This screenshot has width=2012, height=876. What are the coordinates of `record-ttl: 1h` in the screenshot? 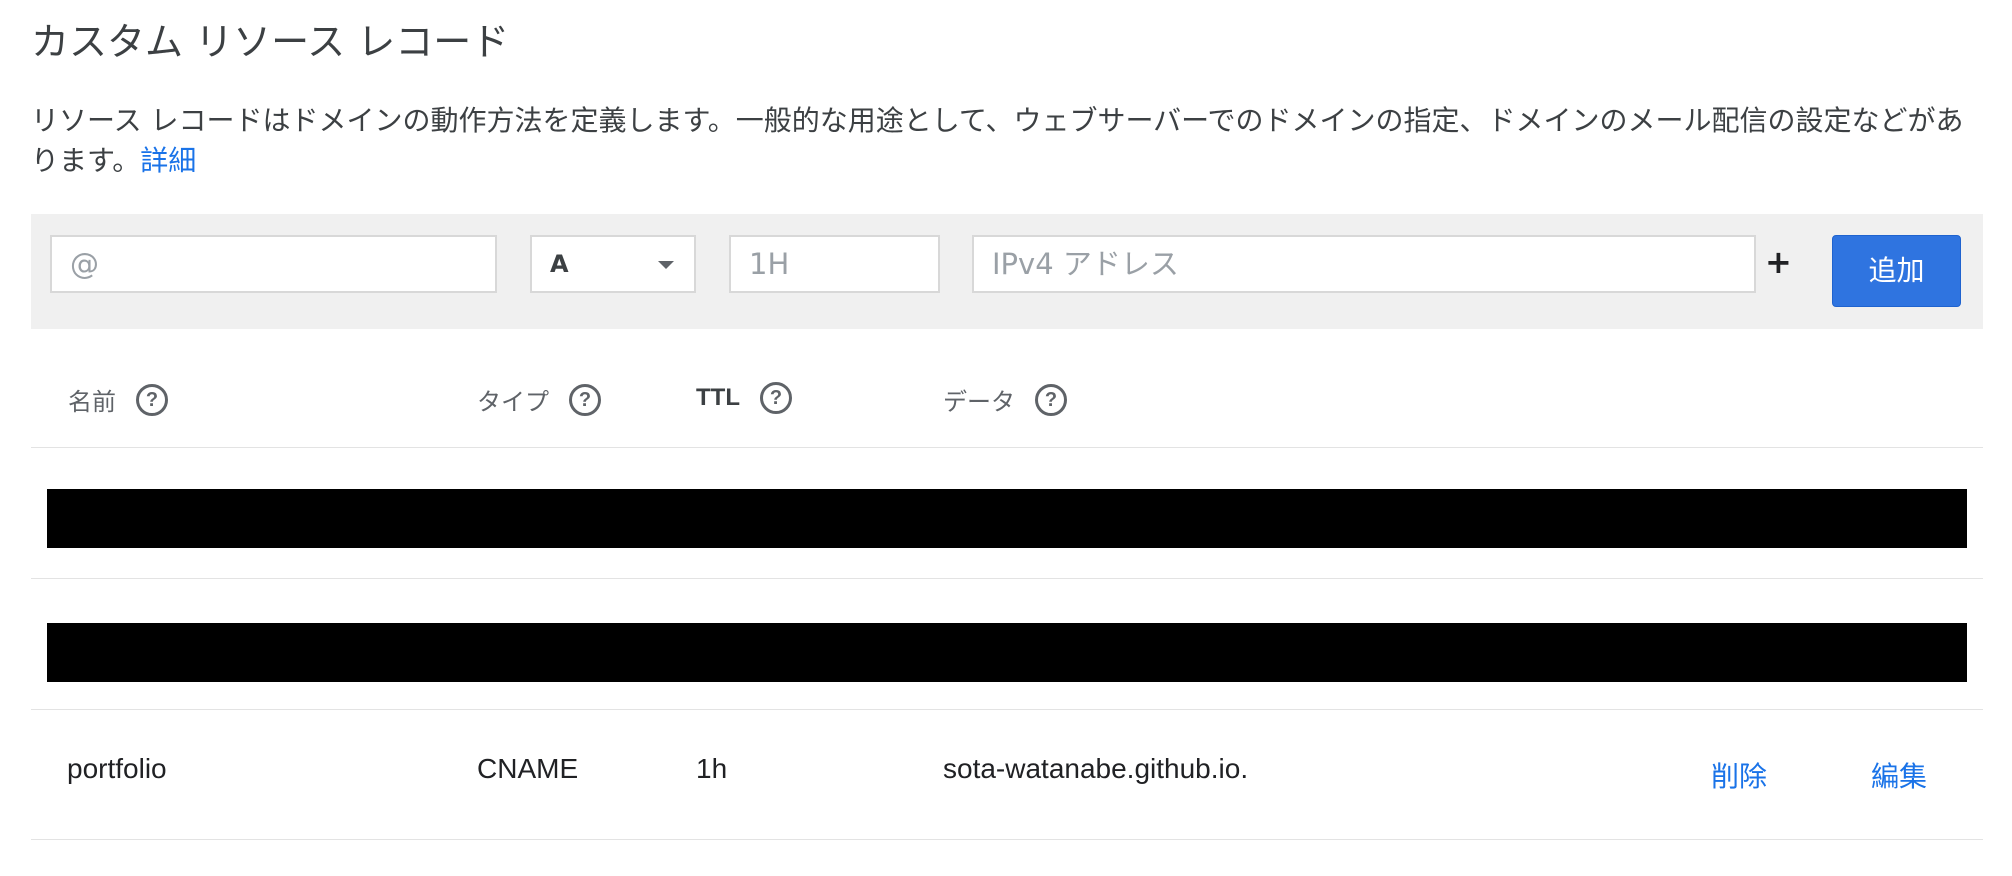 It's located at (712, 768).